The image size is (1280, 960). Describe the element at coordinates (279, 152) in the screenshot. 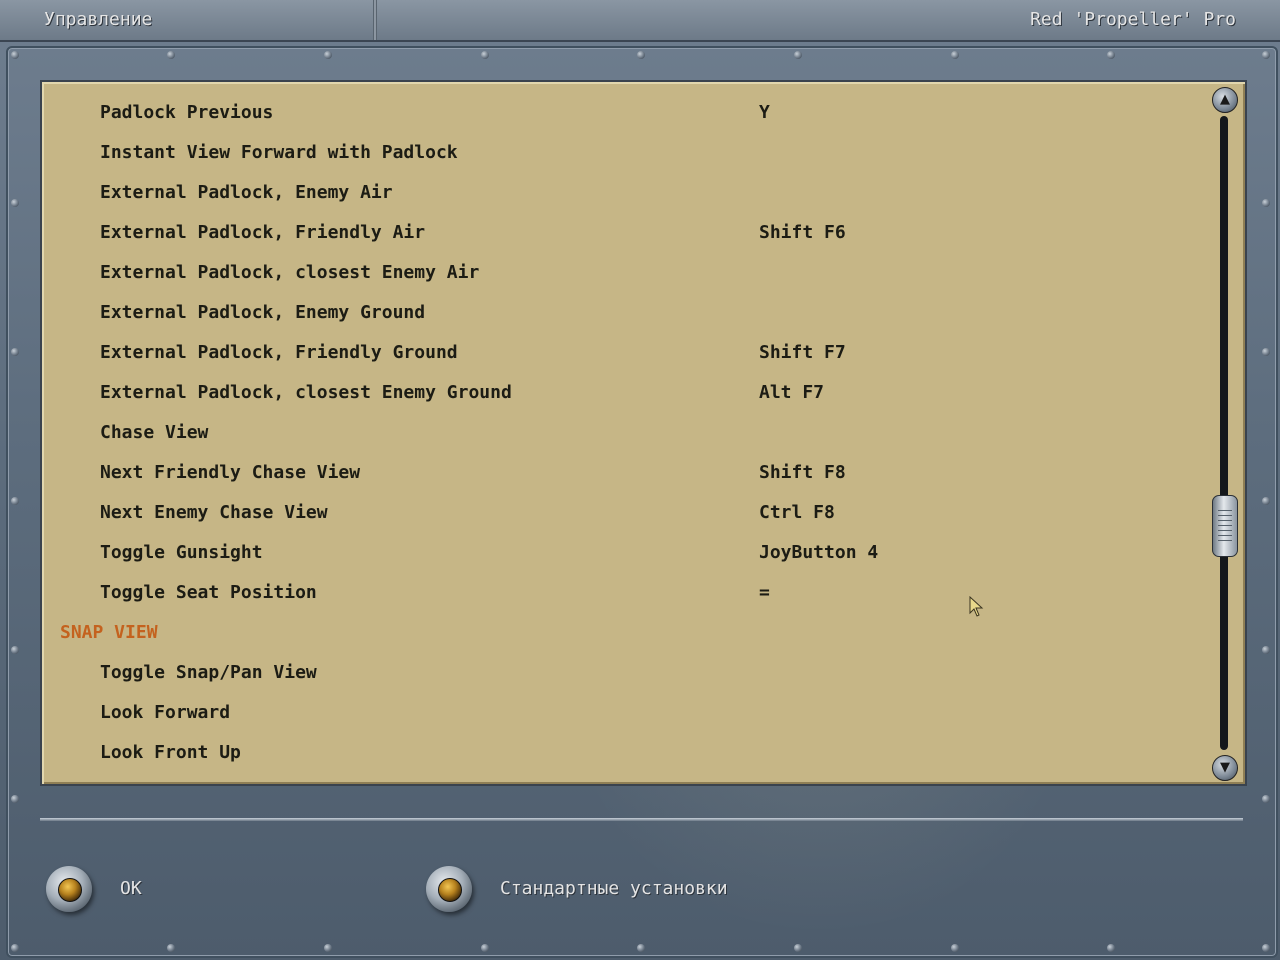

I see `action-label: Instant View Forward with Padlock` at that location.